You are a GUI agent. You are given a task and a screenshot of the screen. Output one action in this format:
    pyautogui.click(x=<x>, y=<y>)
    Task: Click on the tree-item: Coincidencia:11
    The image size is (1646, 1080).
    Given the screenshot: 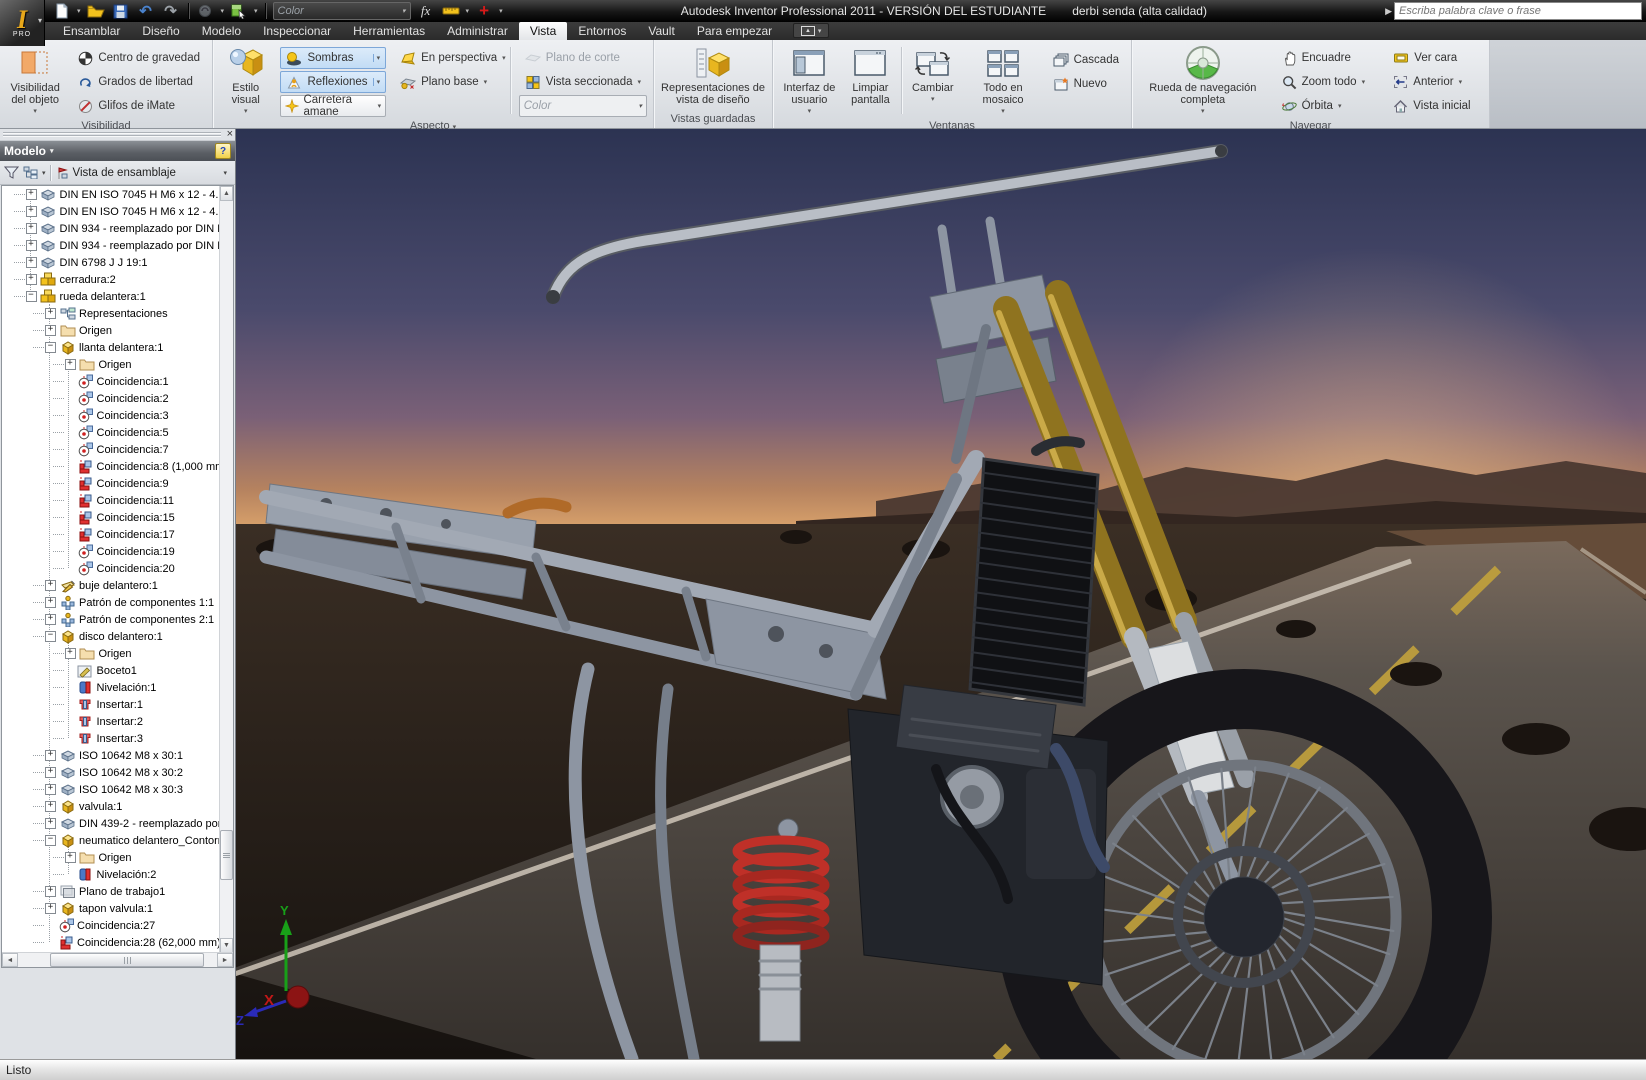 What is the action you would take?
    pyautogui.click(x=111, y=500)
    